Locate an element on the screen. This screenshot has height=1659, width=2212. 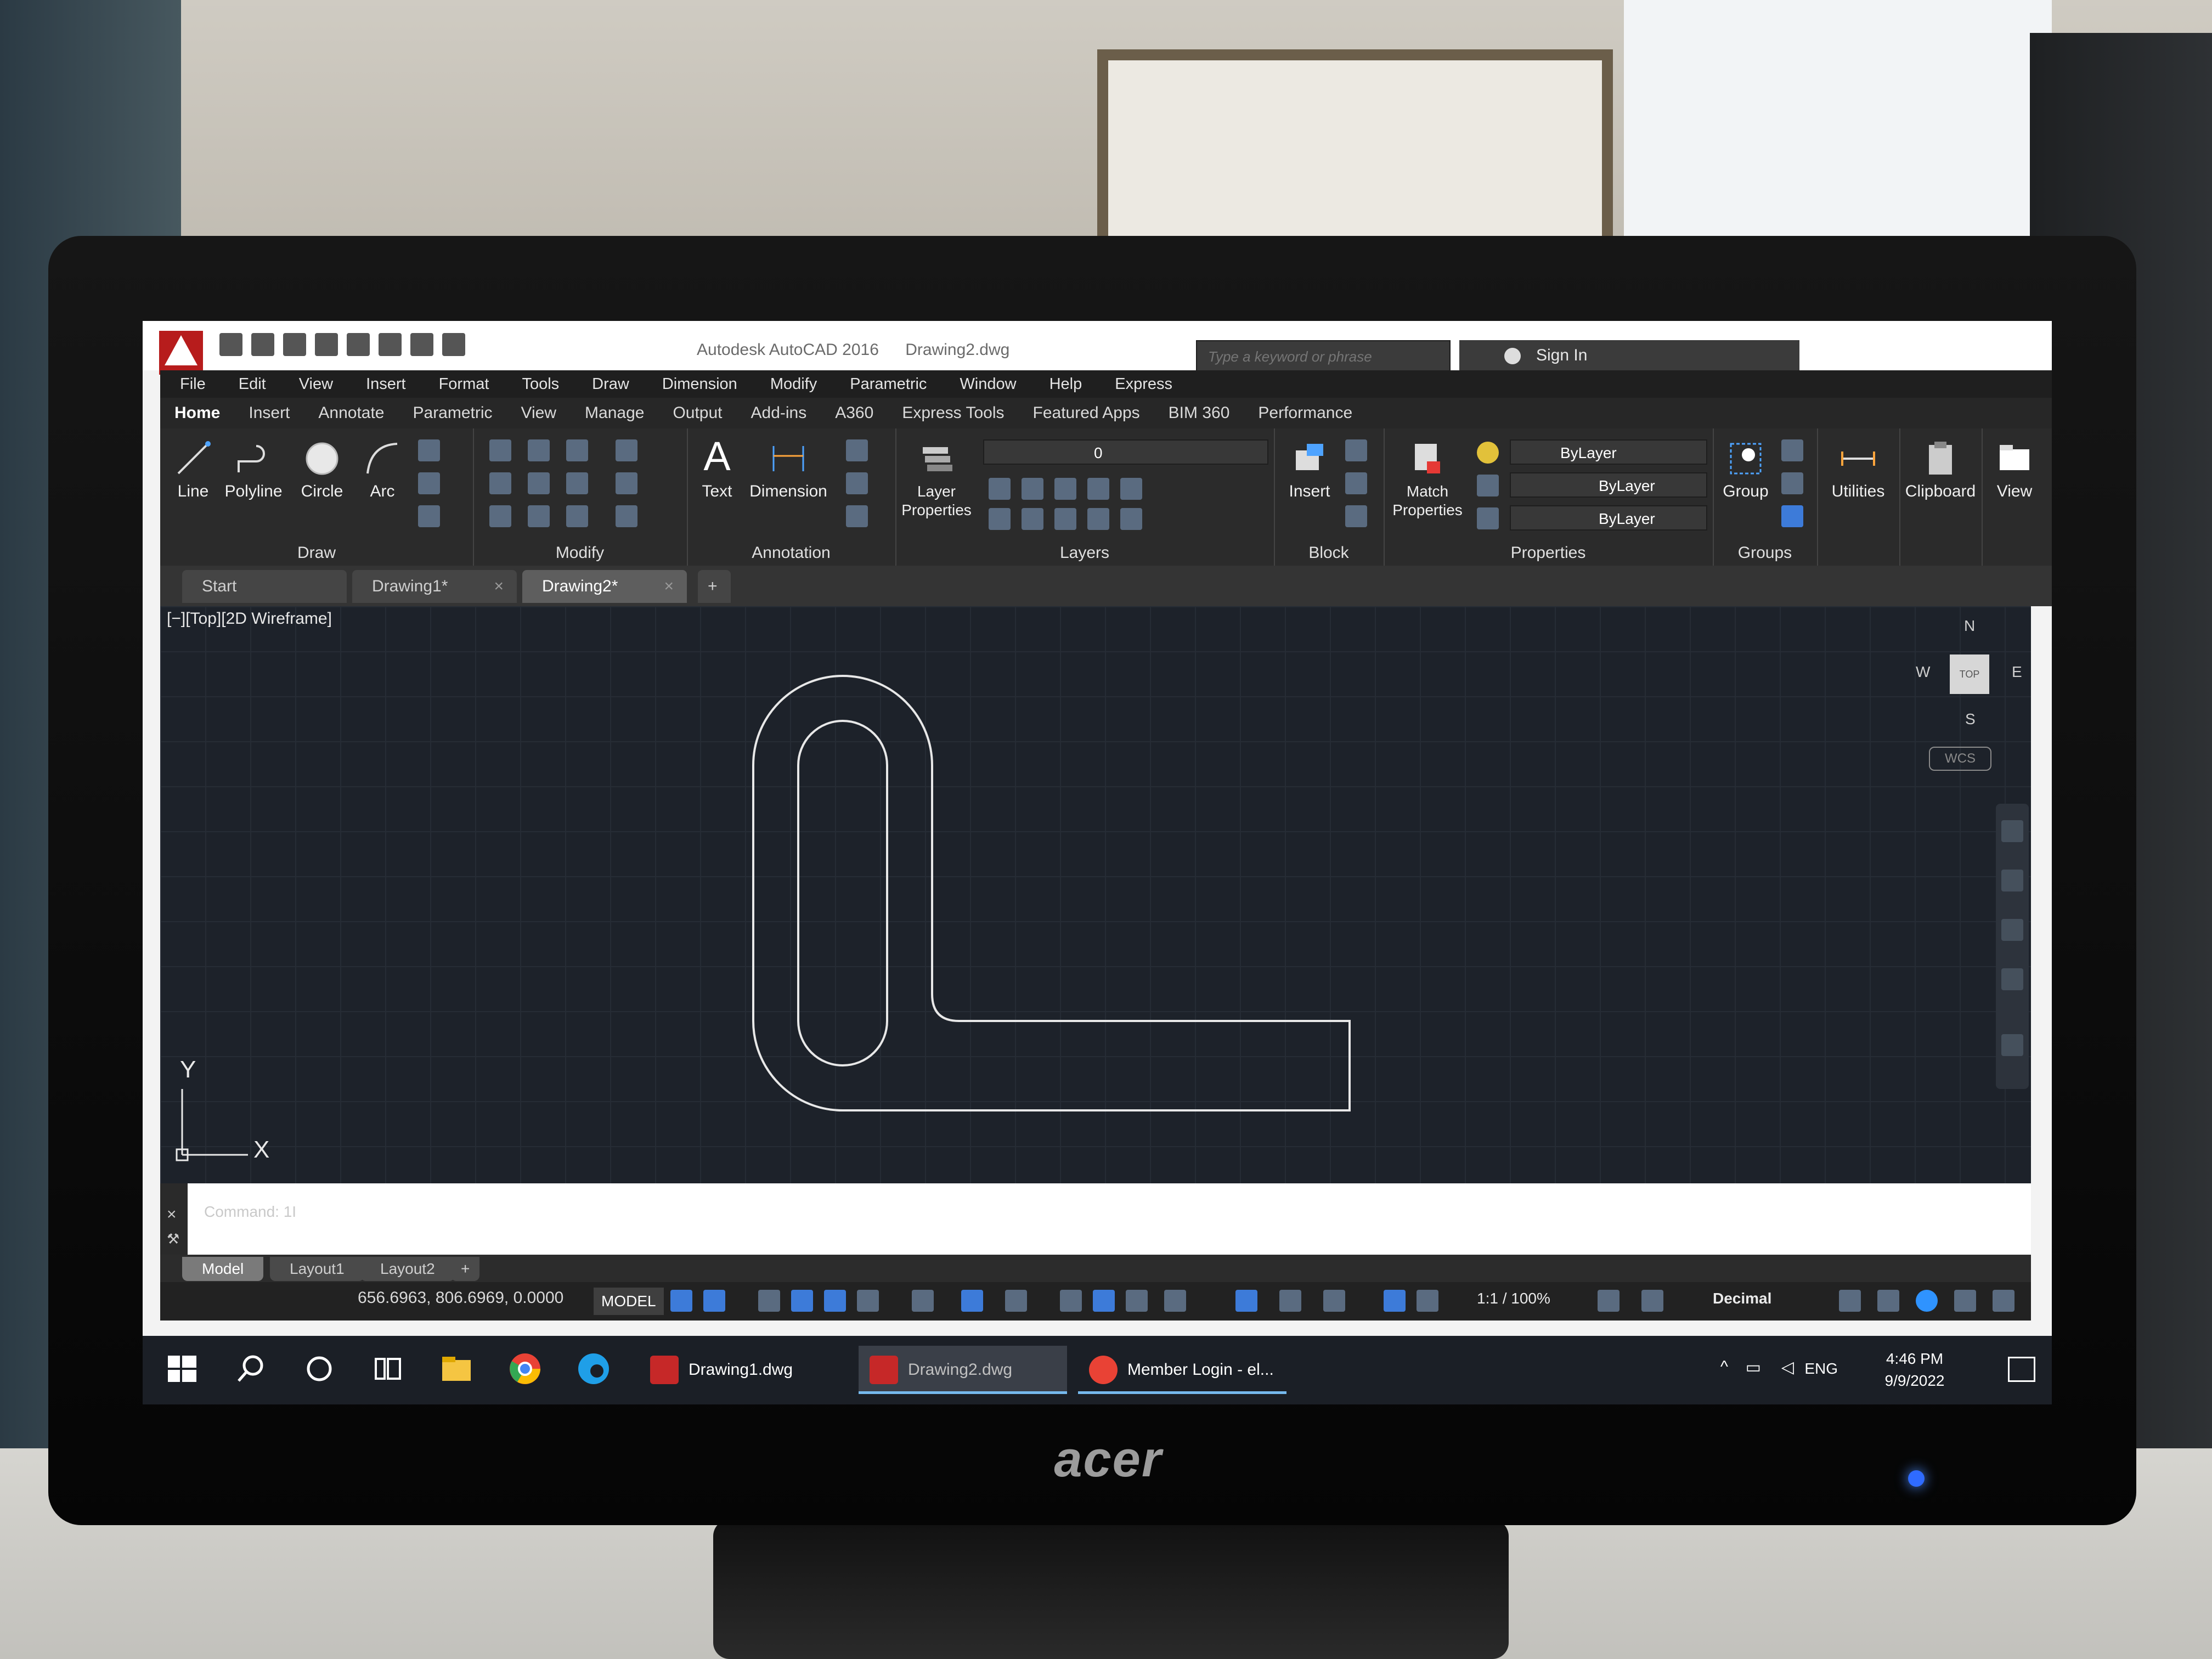
edit-block-icon is located at coordinates (1356, 483).